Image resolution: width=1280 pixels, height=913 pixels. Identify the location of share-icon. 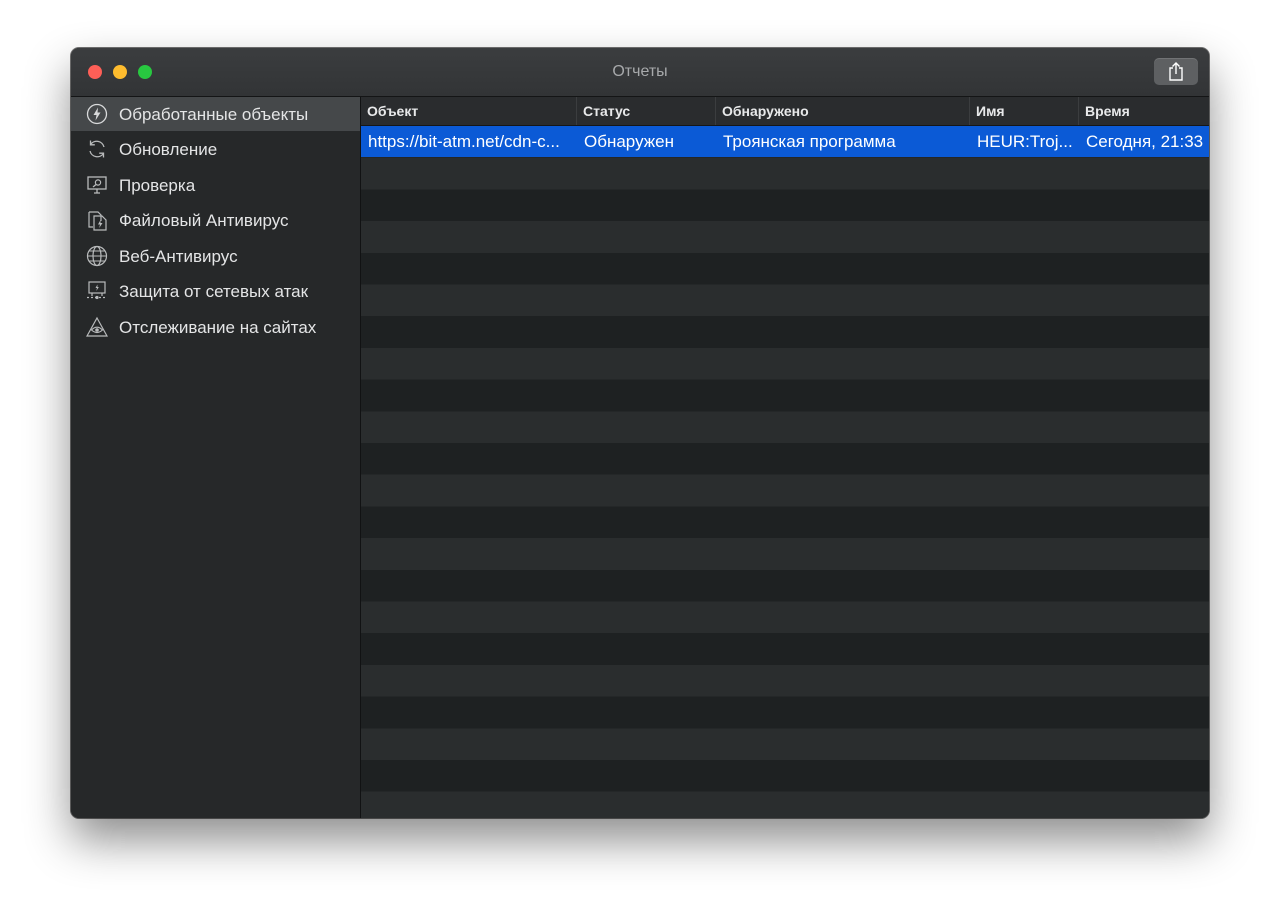
(1176, 71).